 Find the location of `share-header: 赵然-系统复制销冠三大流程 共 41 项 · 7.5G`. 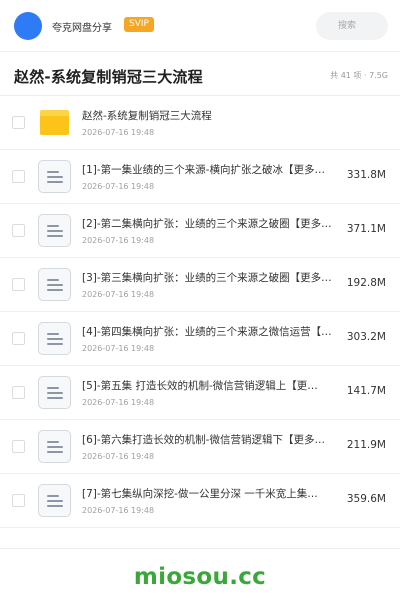

share-header: 赵然-系统复制销冠三大流程 共 41 项 · 7.5G is located at coordinates (200, 75).